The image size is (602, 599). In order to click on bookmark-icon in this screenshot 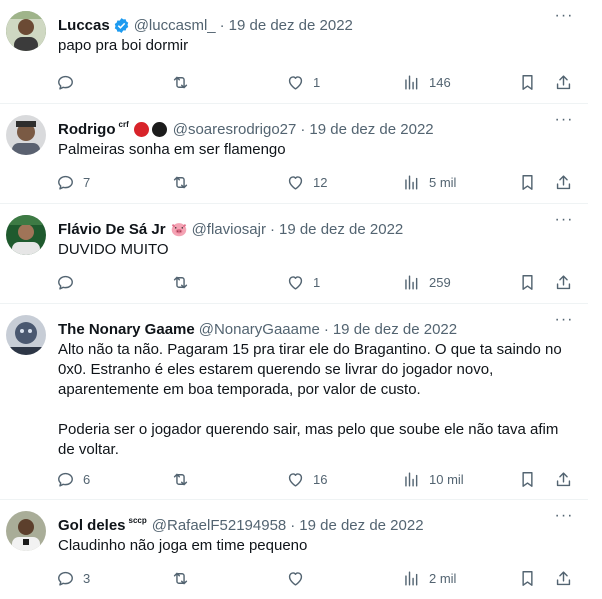, I will do `click(527, 479)`.